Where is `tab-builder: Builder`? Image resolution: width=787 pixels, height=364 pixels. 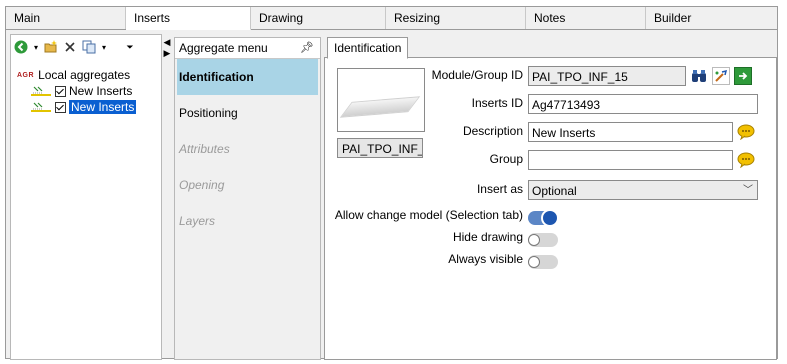
tab-builder: Builder is located at coordinates (711, 18).